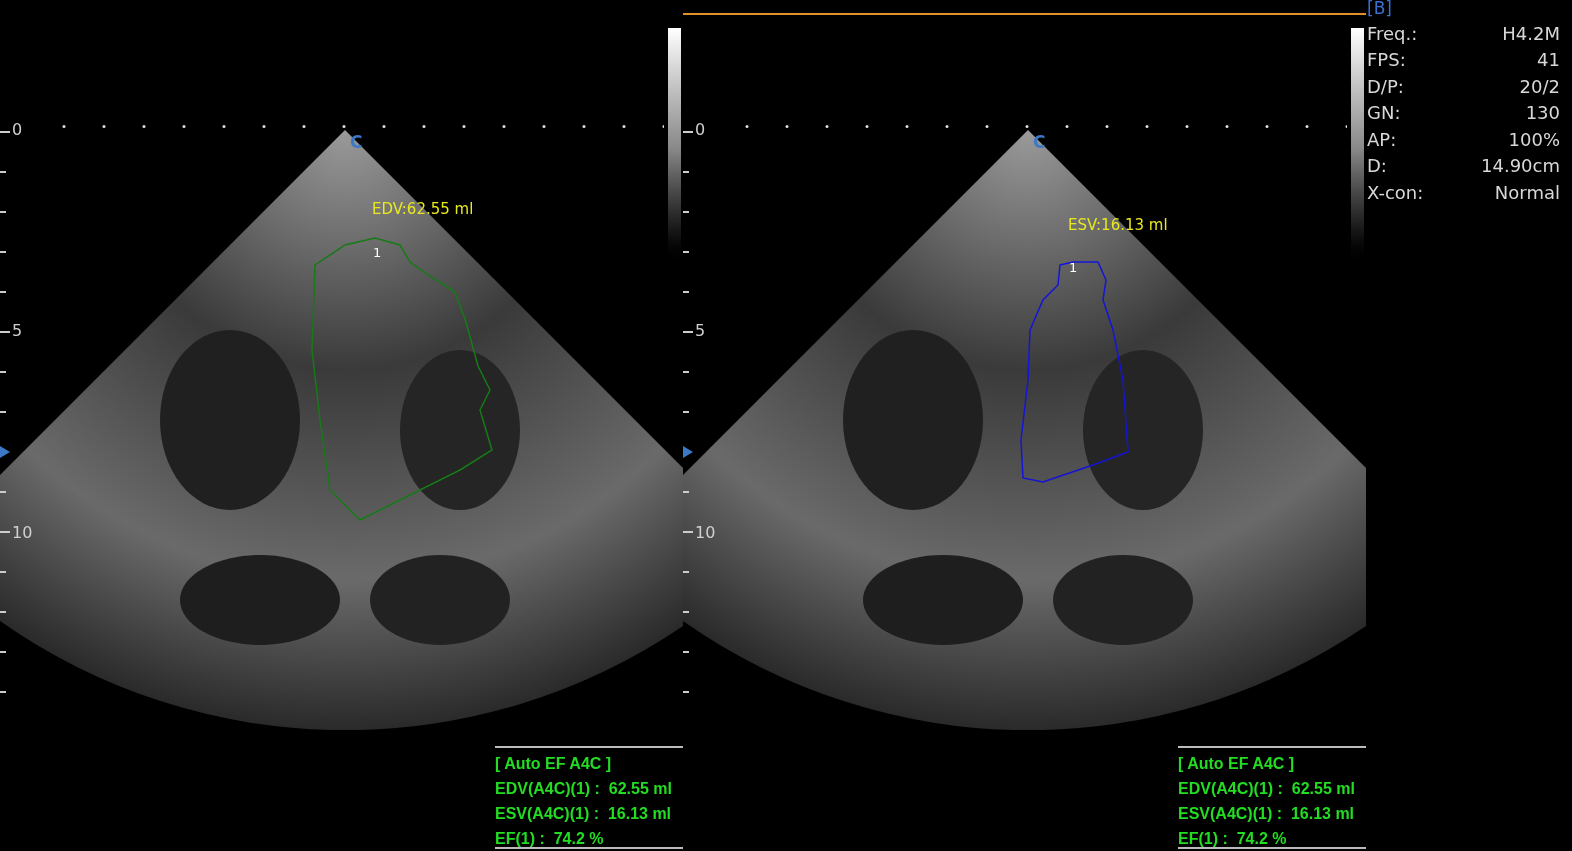 The width and height of the screenshot is (1572, 851). What do you see at coordinates (1395, 192) in the screenshot?
I see `parameter-label: X-con:` at bounding box center [1395, 192].